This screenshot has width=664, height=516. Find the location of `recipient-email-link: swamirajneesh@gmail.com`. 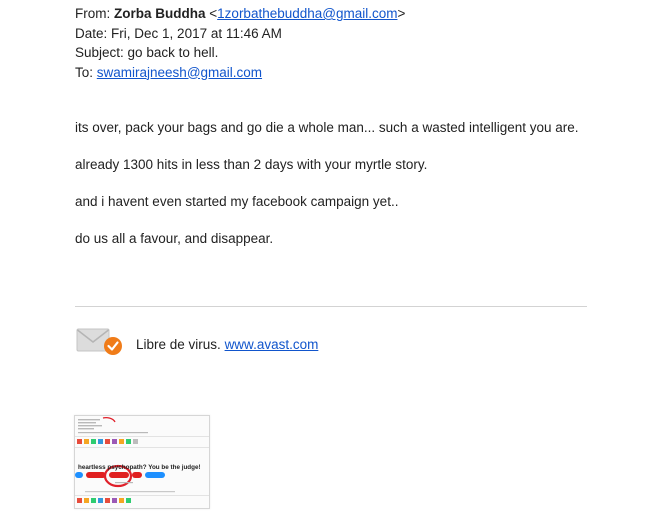

recipient-email-link: swamirajneesh@gmail.com is located at coordinates (179, 72).